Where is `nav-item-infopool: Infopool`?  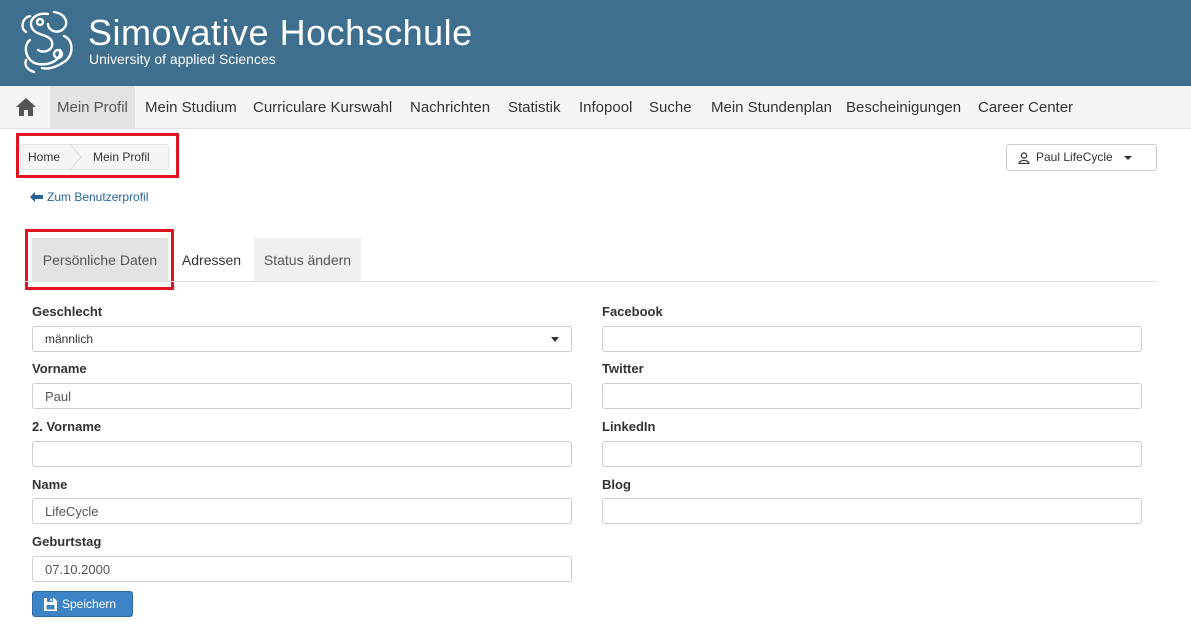
nav-item-infopool: Infopool is located at coordinates (605, 107).